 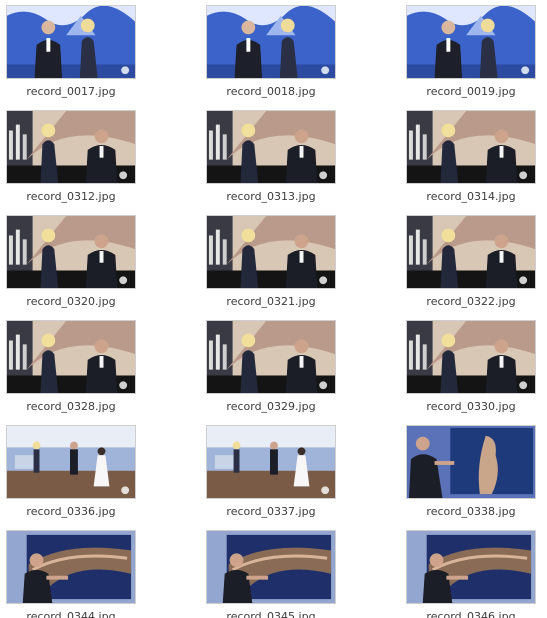 I want to click on file-item: record_0344.jpg, so click(x=71, y=574).